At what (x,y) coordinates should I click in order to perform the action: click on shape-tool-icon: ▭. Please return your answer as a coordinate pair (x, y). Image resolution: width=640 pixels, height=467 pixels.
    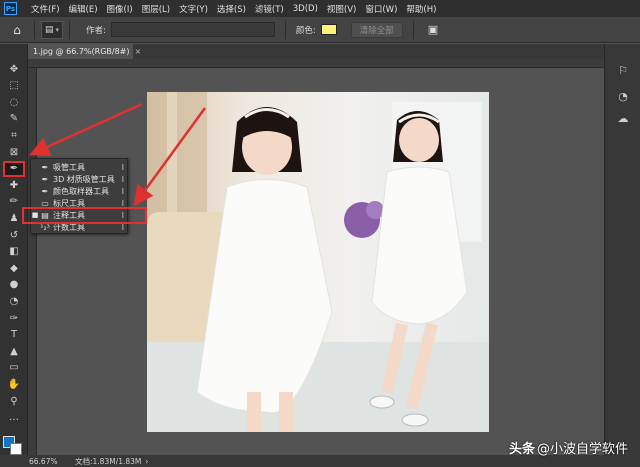
    Looking at the image, I should click on (14, 368).